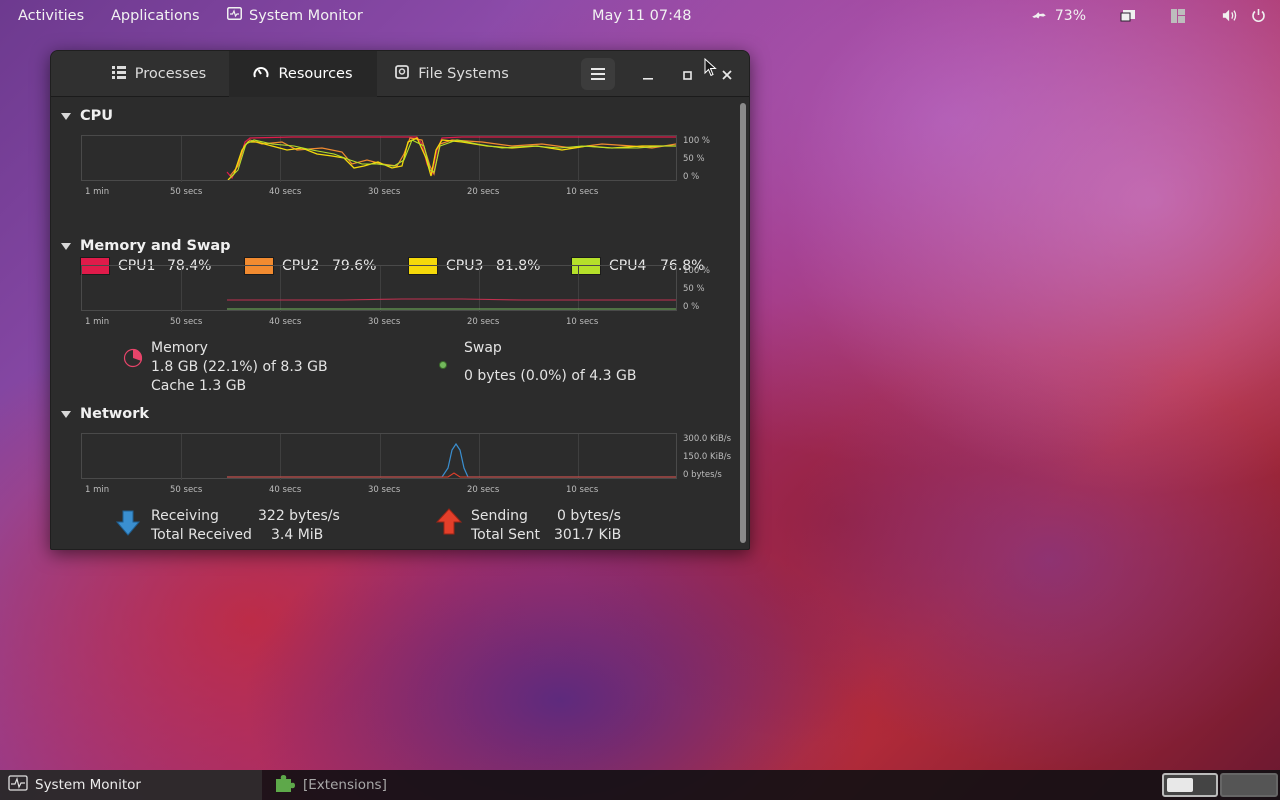  Describe the element at coordinates (582, 192) in the screenshot. I see `cpu-x-tick: 10 secs` at that location.